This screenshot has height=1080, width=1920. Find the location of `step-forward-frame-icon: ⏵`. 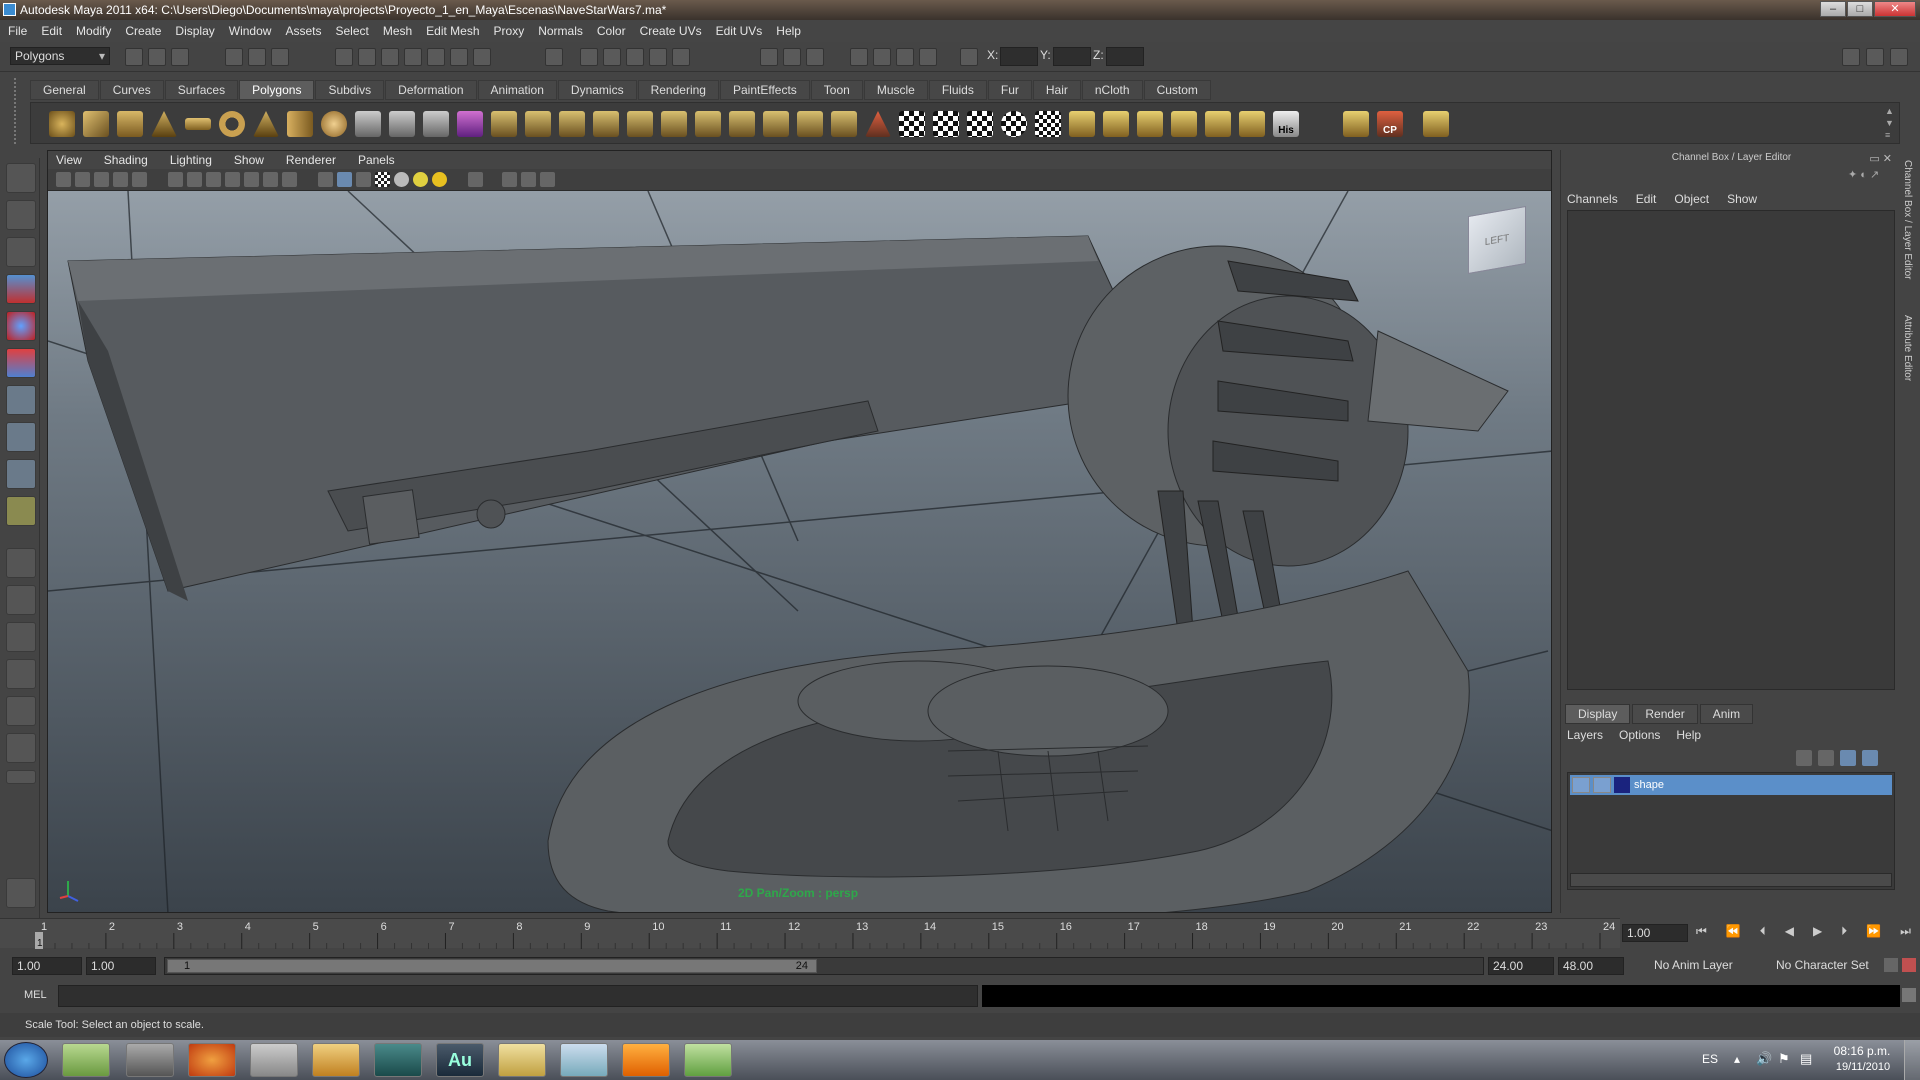

step-forward-frame-icon: ⏵ is located at coordinates (1844, 933).